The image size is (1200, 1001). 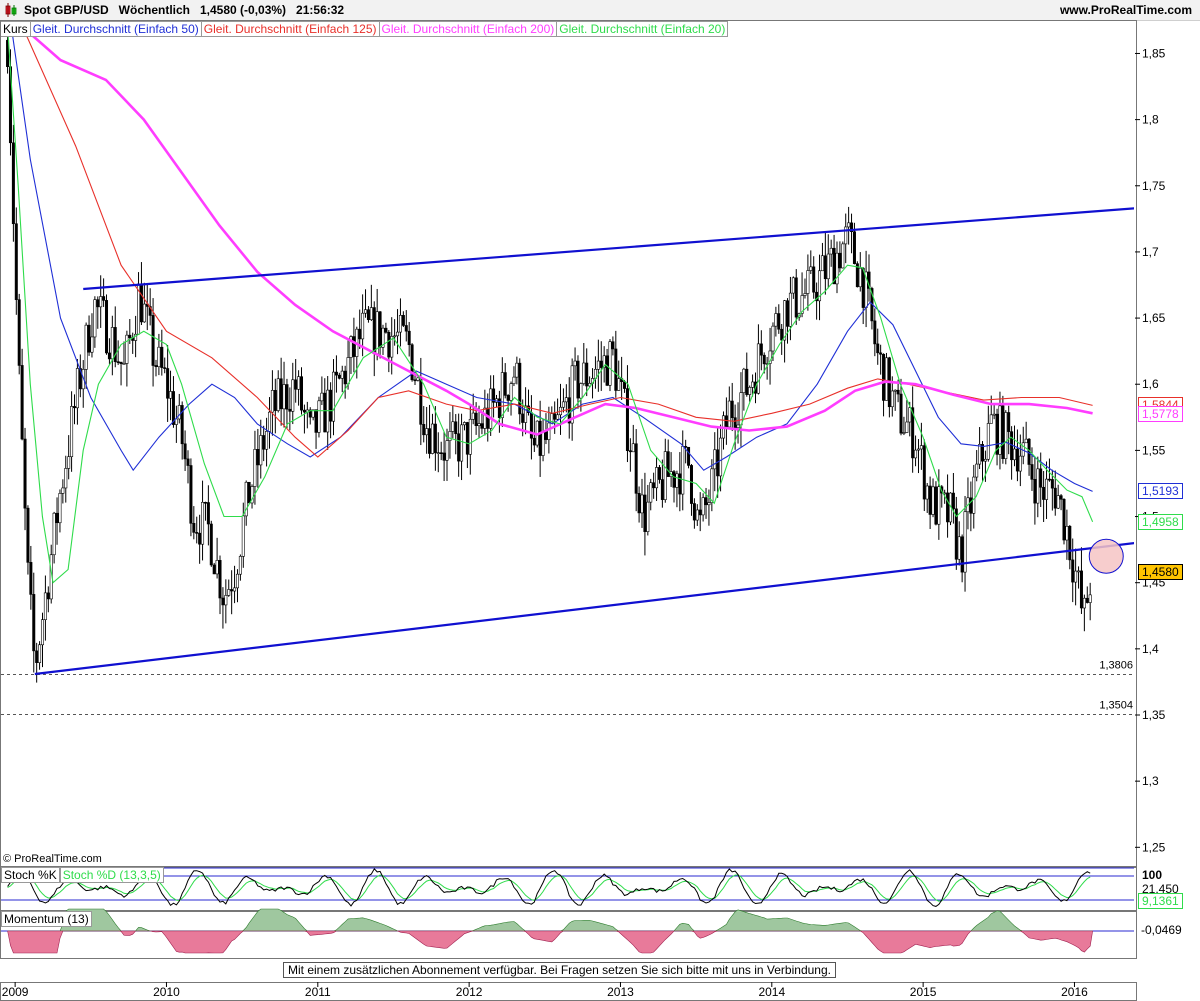 I want to click on legend-item-sma50: Gleit. Durchschnitt (Einfach 50), so click(x=116, y=29).